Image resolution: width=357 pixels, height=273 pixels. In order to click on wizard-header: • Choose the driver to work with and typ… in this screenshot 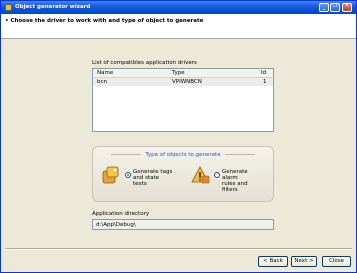, I will do `click(178, 26)`.